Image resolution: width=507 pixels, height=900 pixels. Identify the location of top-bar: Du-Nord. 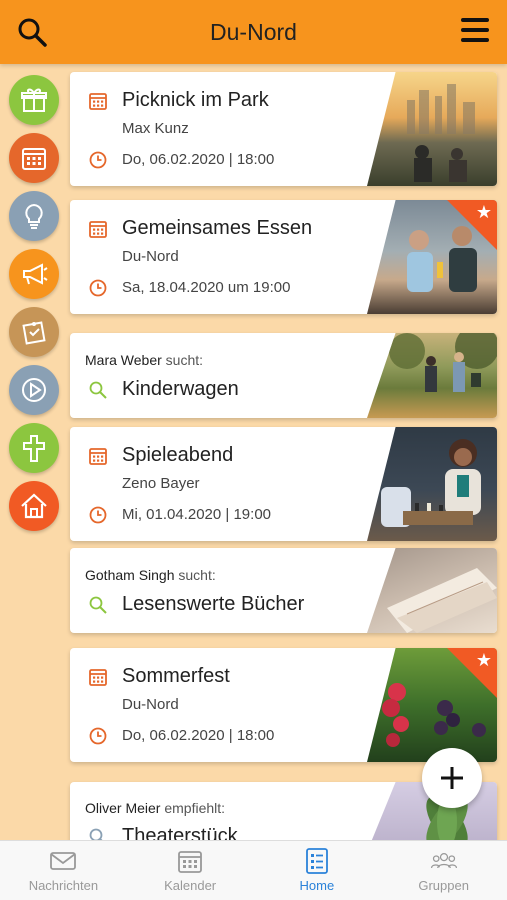
(253, 32).